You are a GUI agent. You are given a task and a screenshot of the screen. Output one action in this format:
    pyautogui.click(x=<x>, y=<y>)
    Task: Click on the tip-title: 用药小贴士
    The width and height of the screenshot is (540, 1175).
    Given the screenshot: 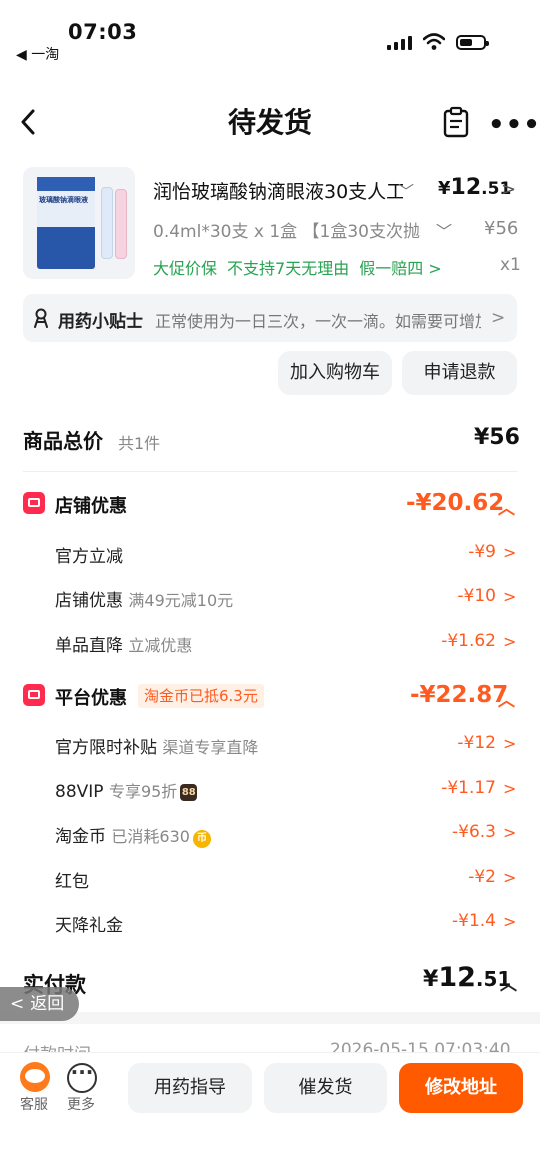 What is the action you would take?
    pyautogui.click(x=100, y=322)
    